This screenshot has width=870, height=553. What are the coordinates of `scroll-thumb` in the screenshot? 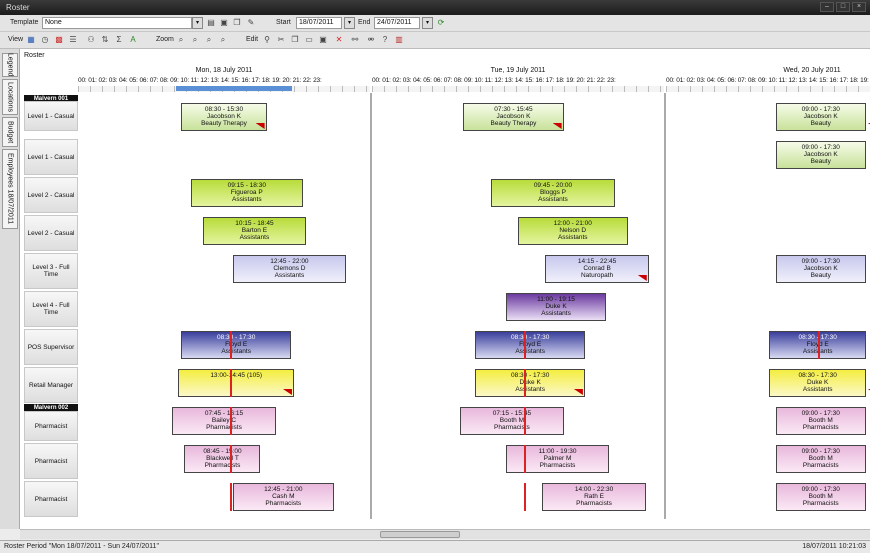 It's located at (420, 534).